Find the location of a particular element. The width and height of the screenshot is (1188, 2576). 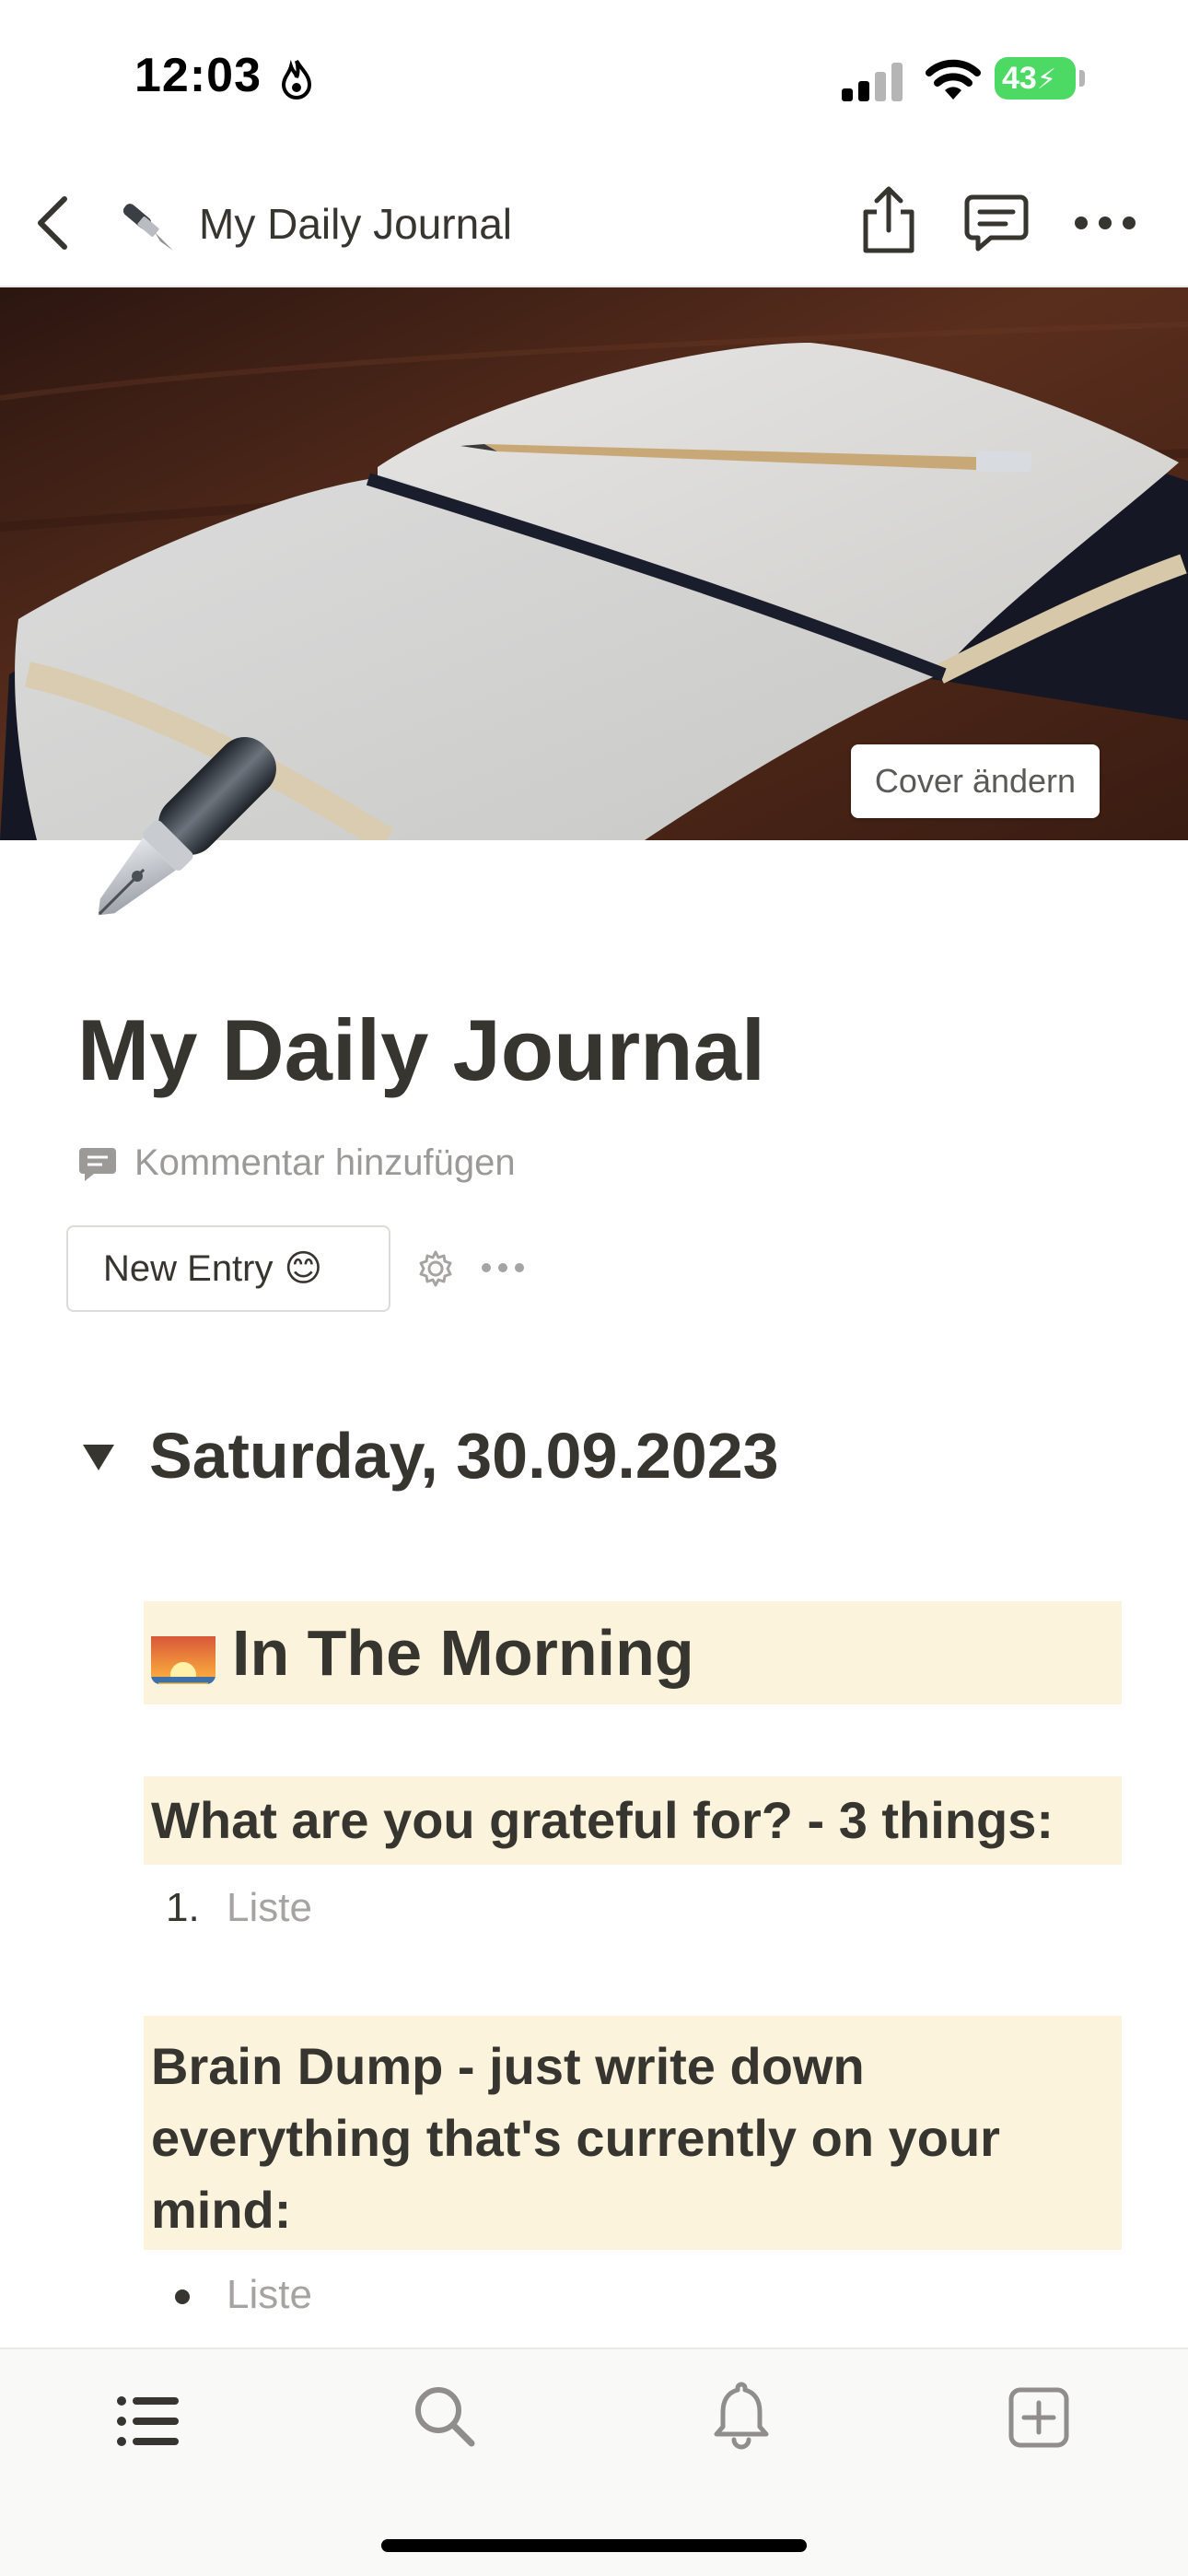

more-options-icon is located at coordinates (503, 1267).